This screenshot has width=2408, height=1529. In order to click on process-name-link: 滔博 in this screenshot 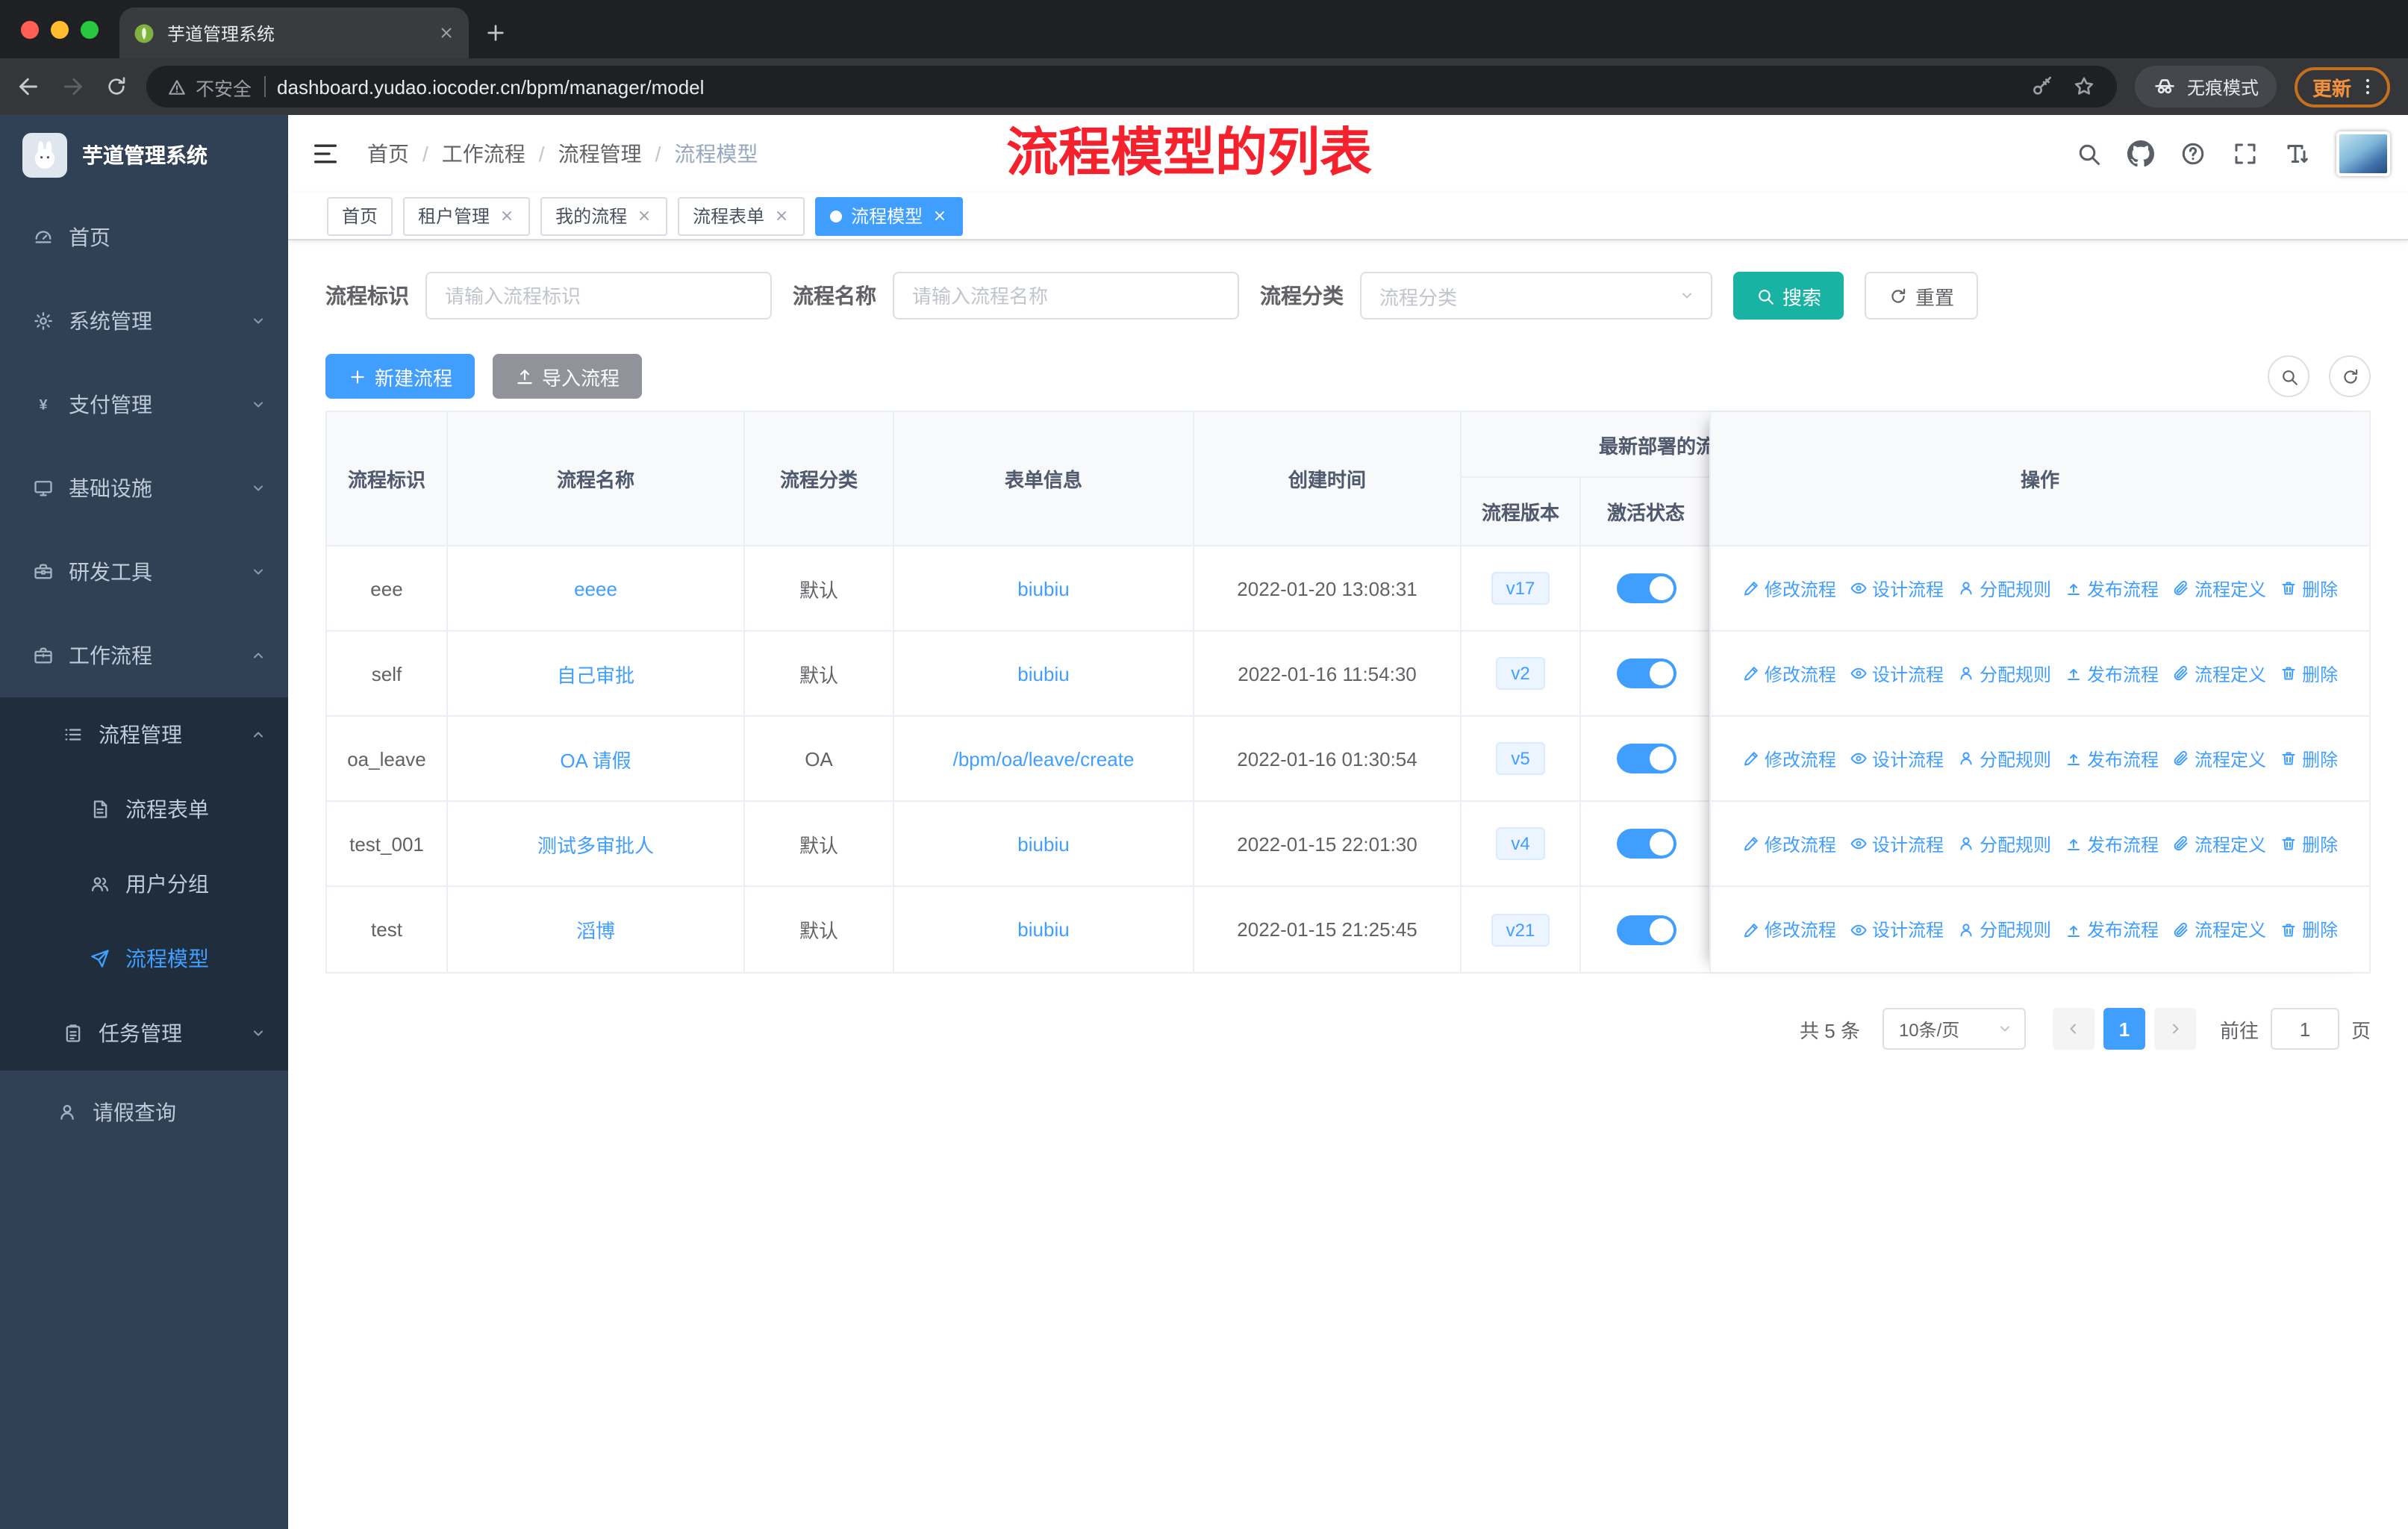, I will do `click(595, 929)`.